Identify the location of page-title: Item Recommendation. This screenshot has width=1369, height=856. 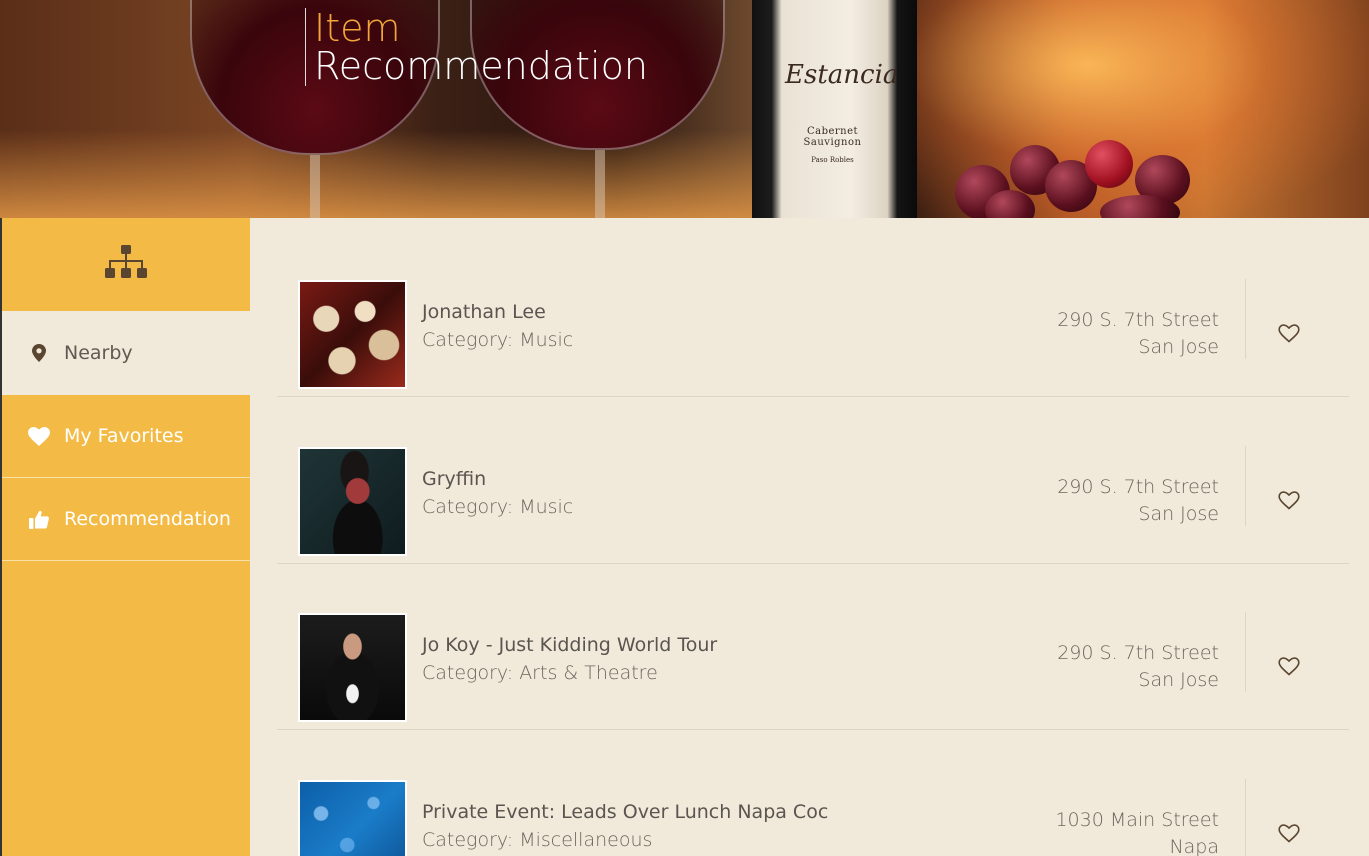
(476, 47).